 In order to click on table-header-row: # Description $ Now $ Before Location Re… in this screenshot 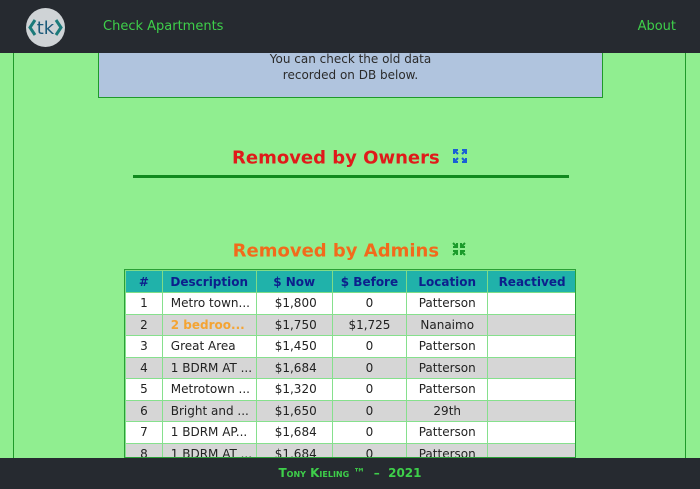, I will do `click(350, 281)`.